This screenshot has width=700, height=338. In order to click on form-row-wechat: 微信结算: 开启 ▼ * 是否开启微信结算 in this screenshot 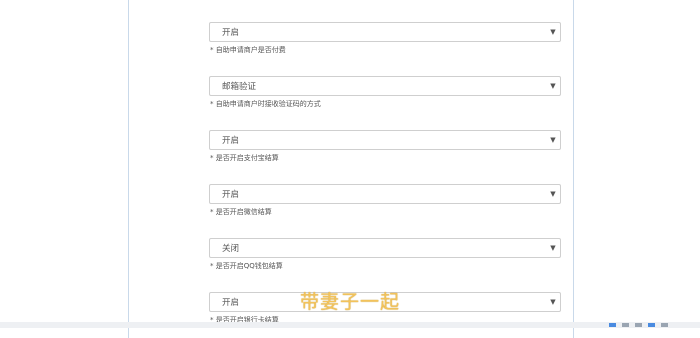, I will do `click(351, 204)`.